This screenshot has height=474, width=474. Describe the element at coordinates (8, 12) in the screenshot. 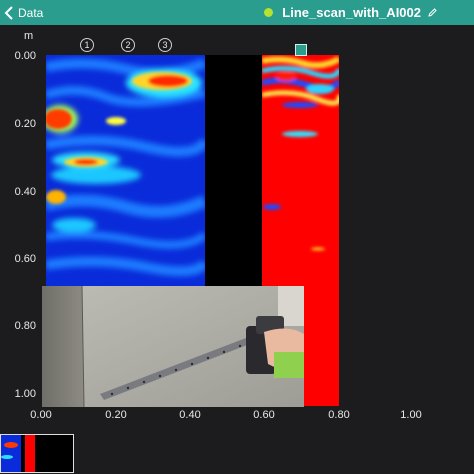

I see `chevron-left-icon` at that location.